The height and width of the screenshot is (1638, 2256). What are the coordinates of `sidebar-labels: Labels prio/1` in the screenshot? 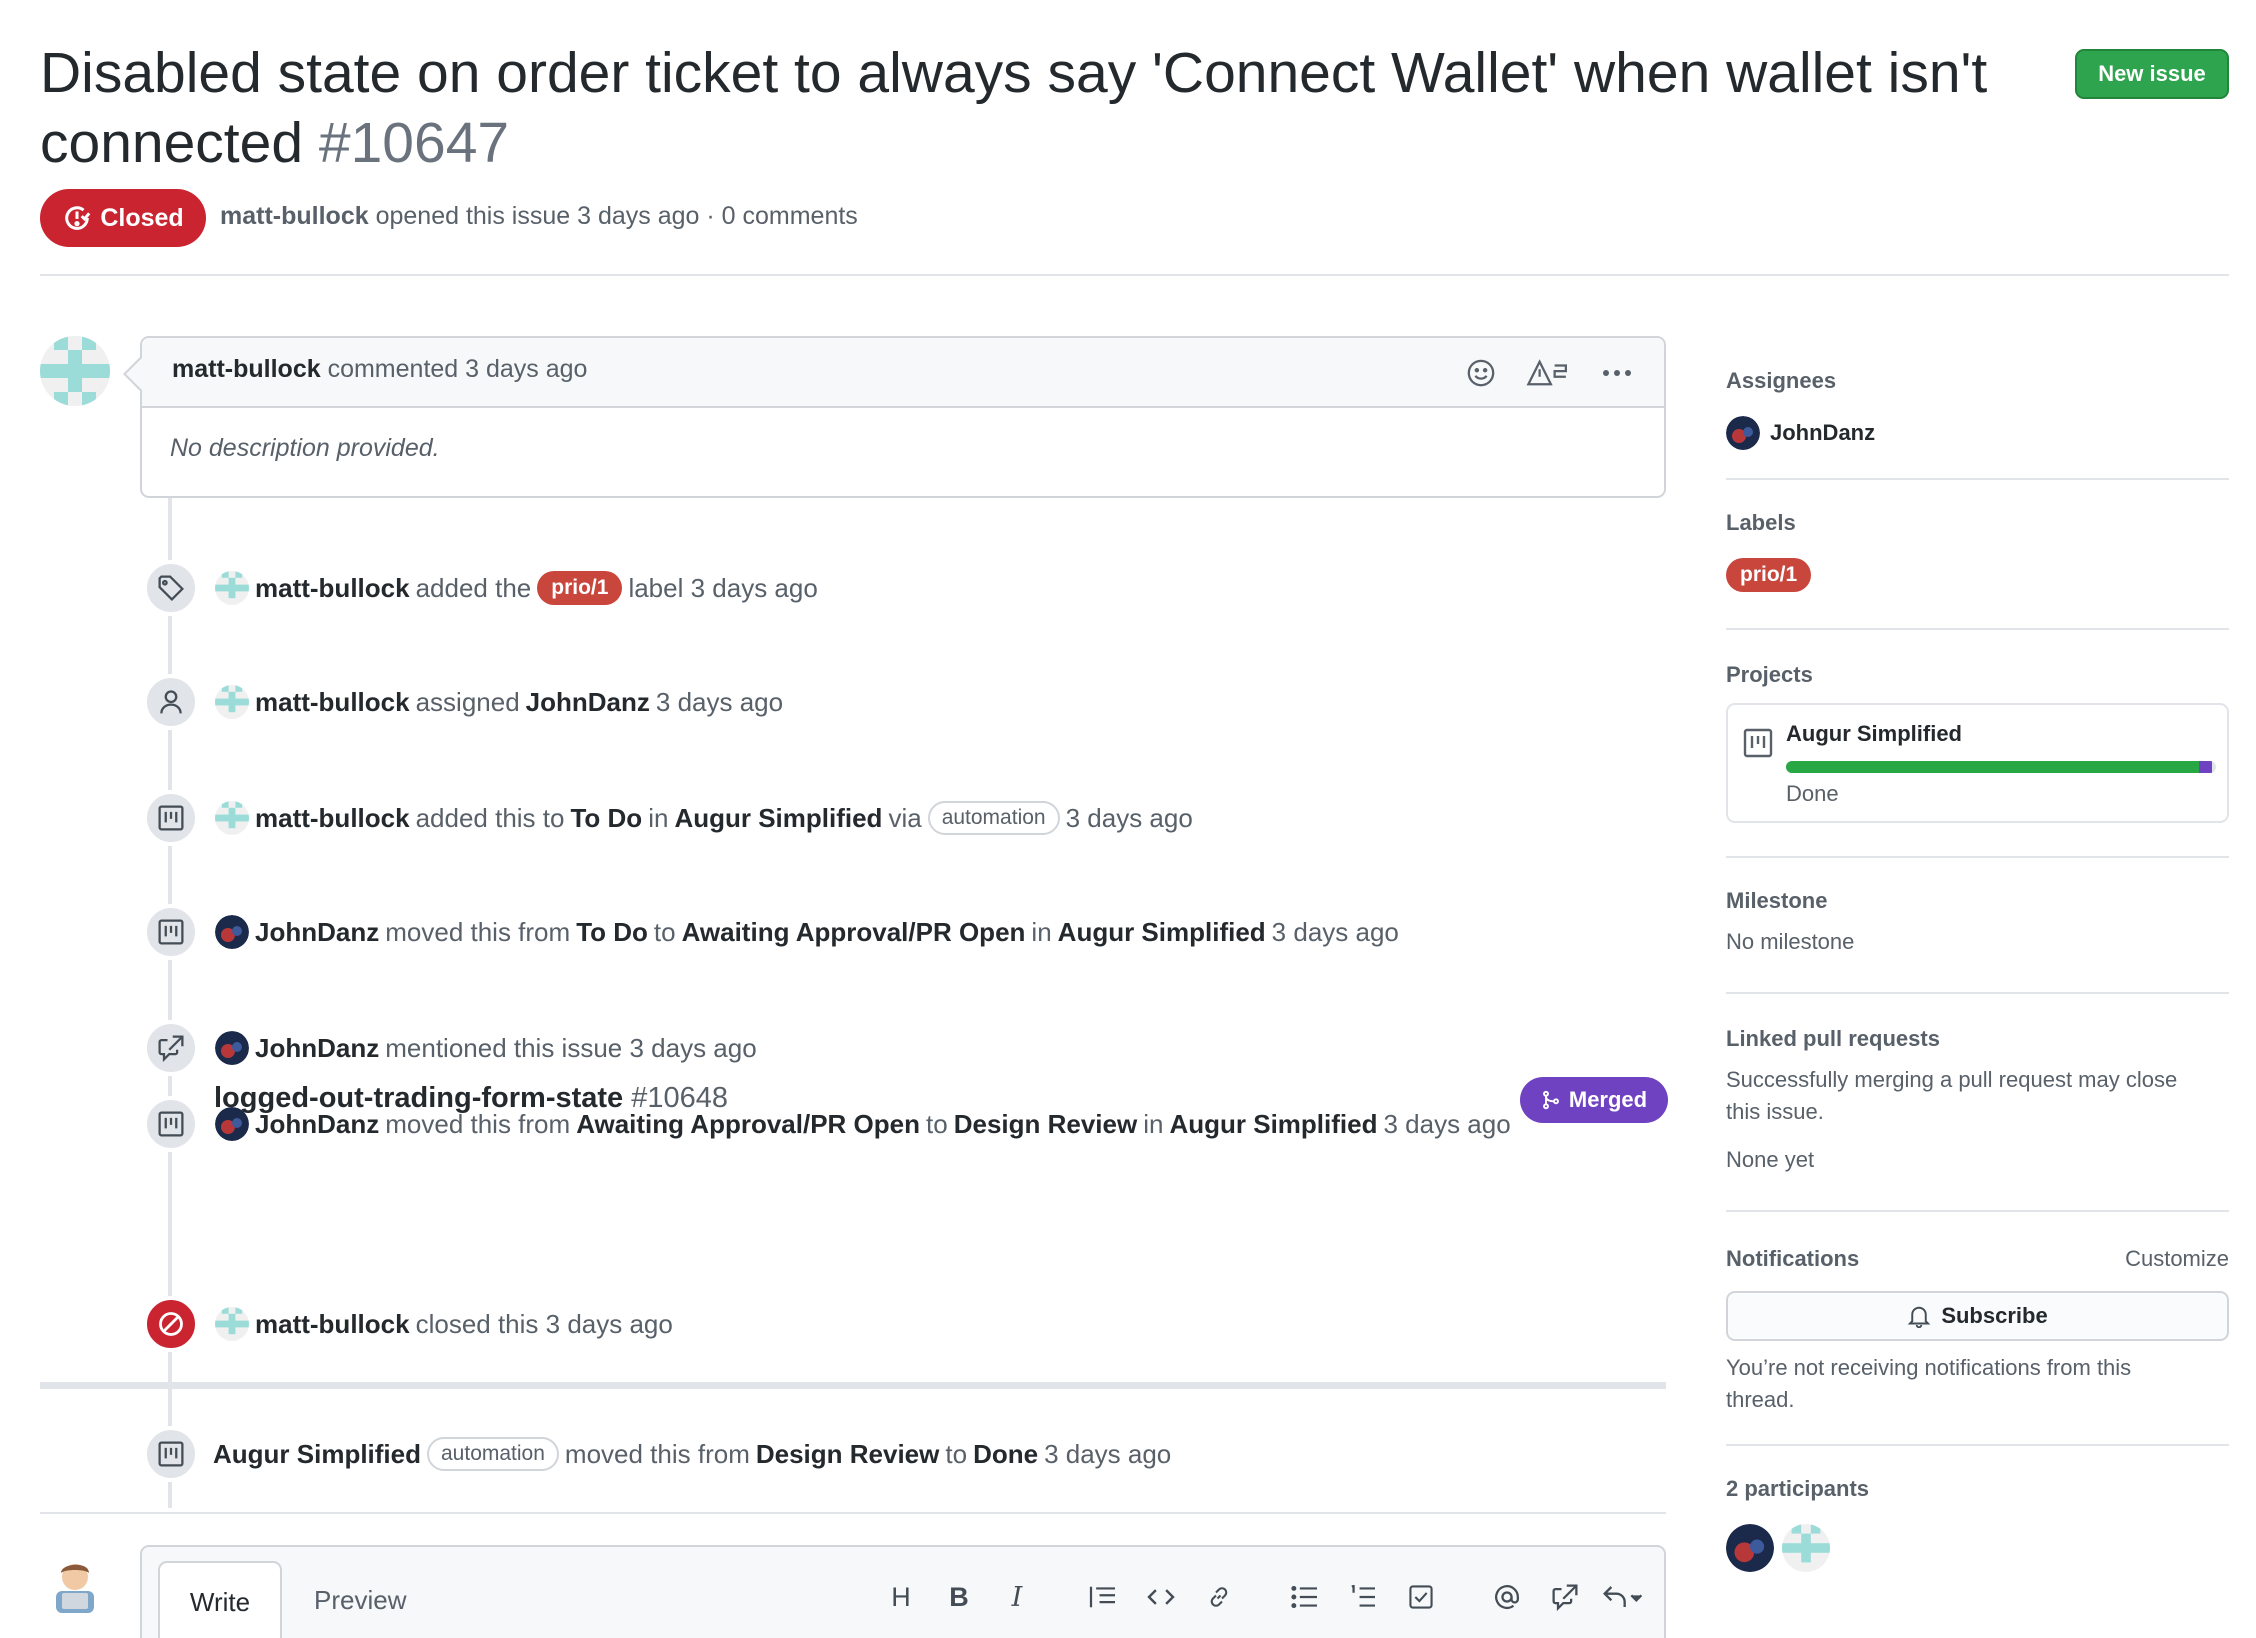 It's located at (1977, 570).